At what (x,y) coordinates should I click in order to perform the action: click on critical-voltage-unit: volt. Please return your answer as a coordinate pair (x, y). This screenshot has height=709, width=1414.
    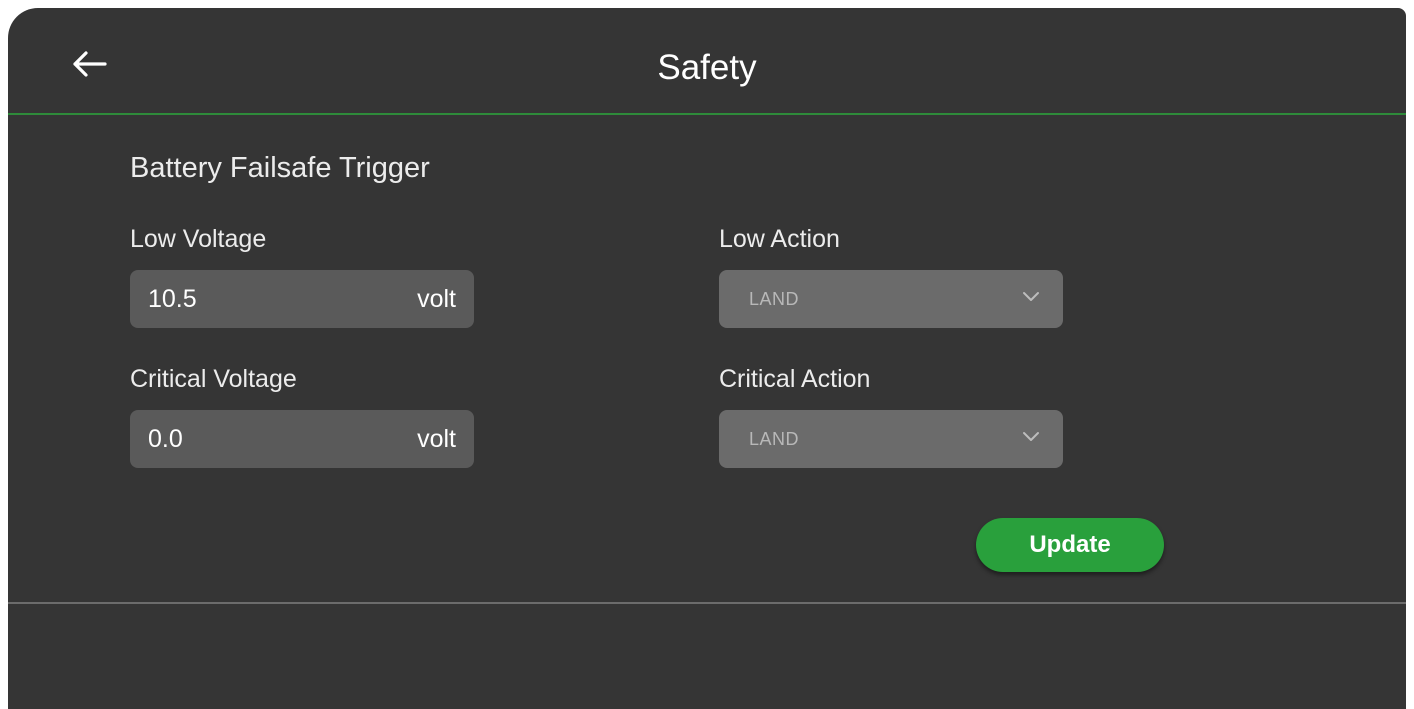
    Looking at the image, I should click on (436, 438).